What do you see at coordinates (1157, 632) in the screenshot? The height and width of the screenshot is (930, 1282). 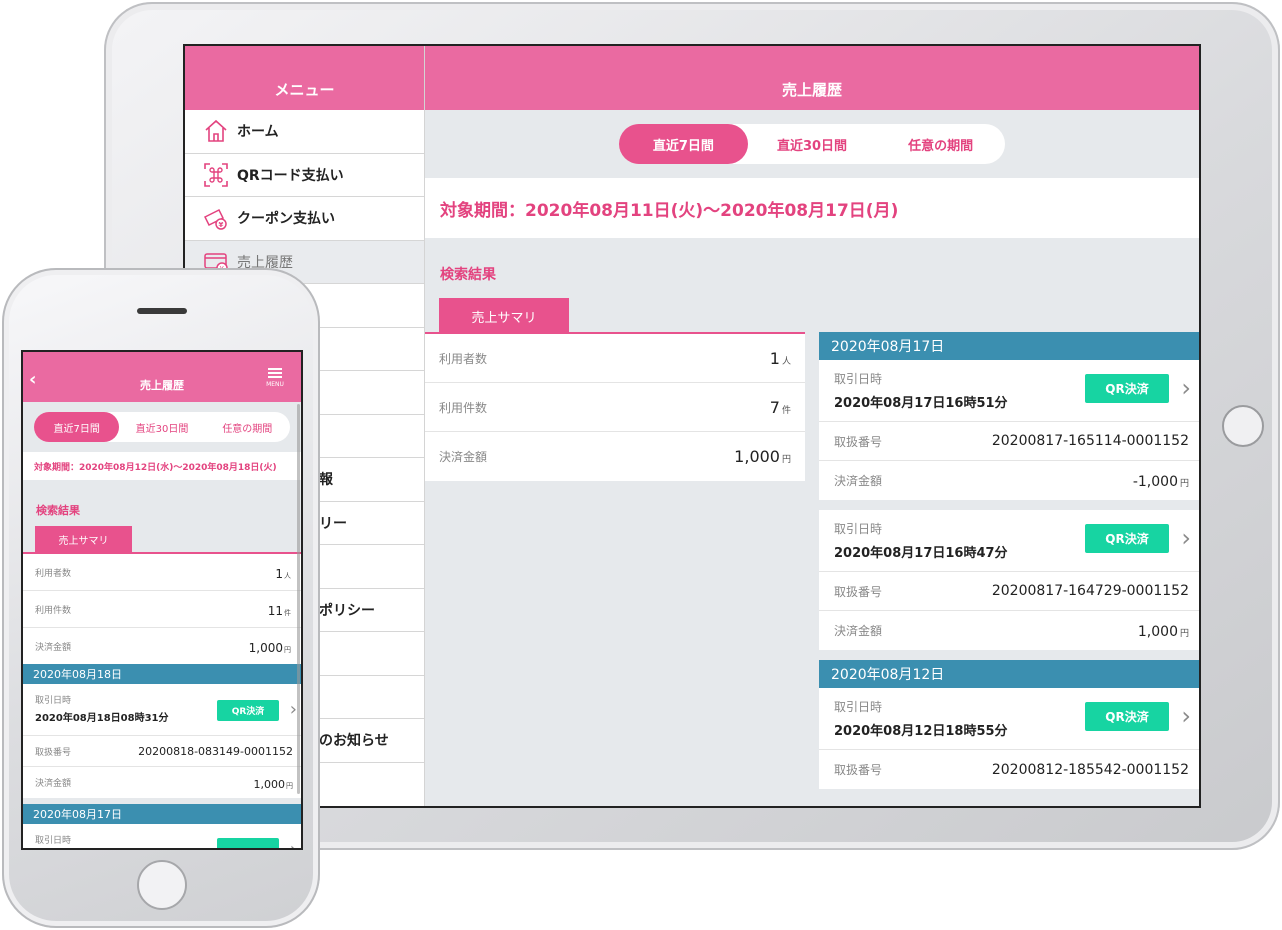 I see `amount-value: 1,000` at bounding box center [1157, 632].